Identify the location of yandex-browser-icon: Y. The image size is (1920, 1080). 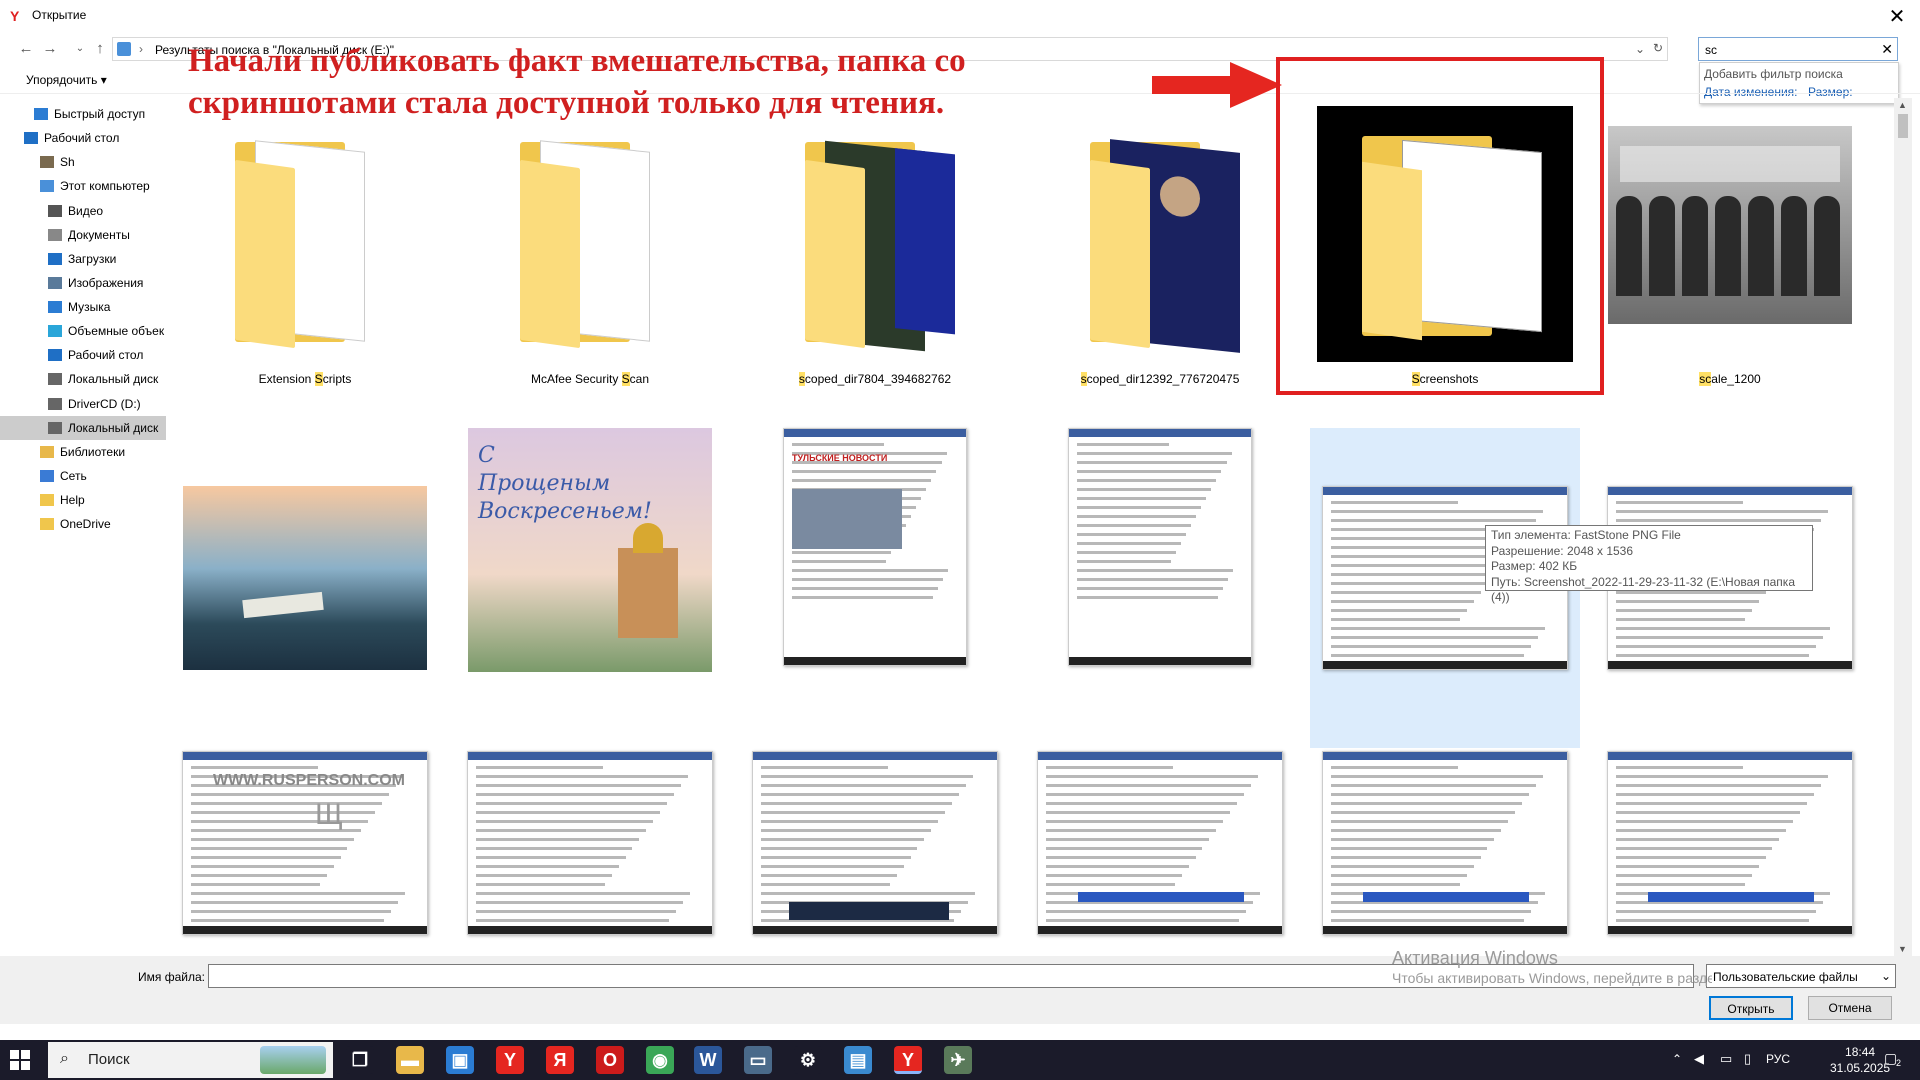
(510, 1060).